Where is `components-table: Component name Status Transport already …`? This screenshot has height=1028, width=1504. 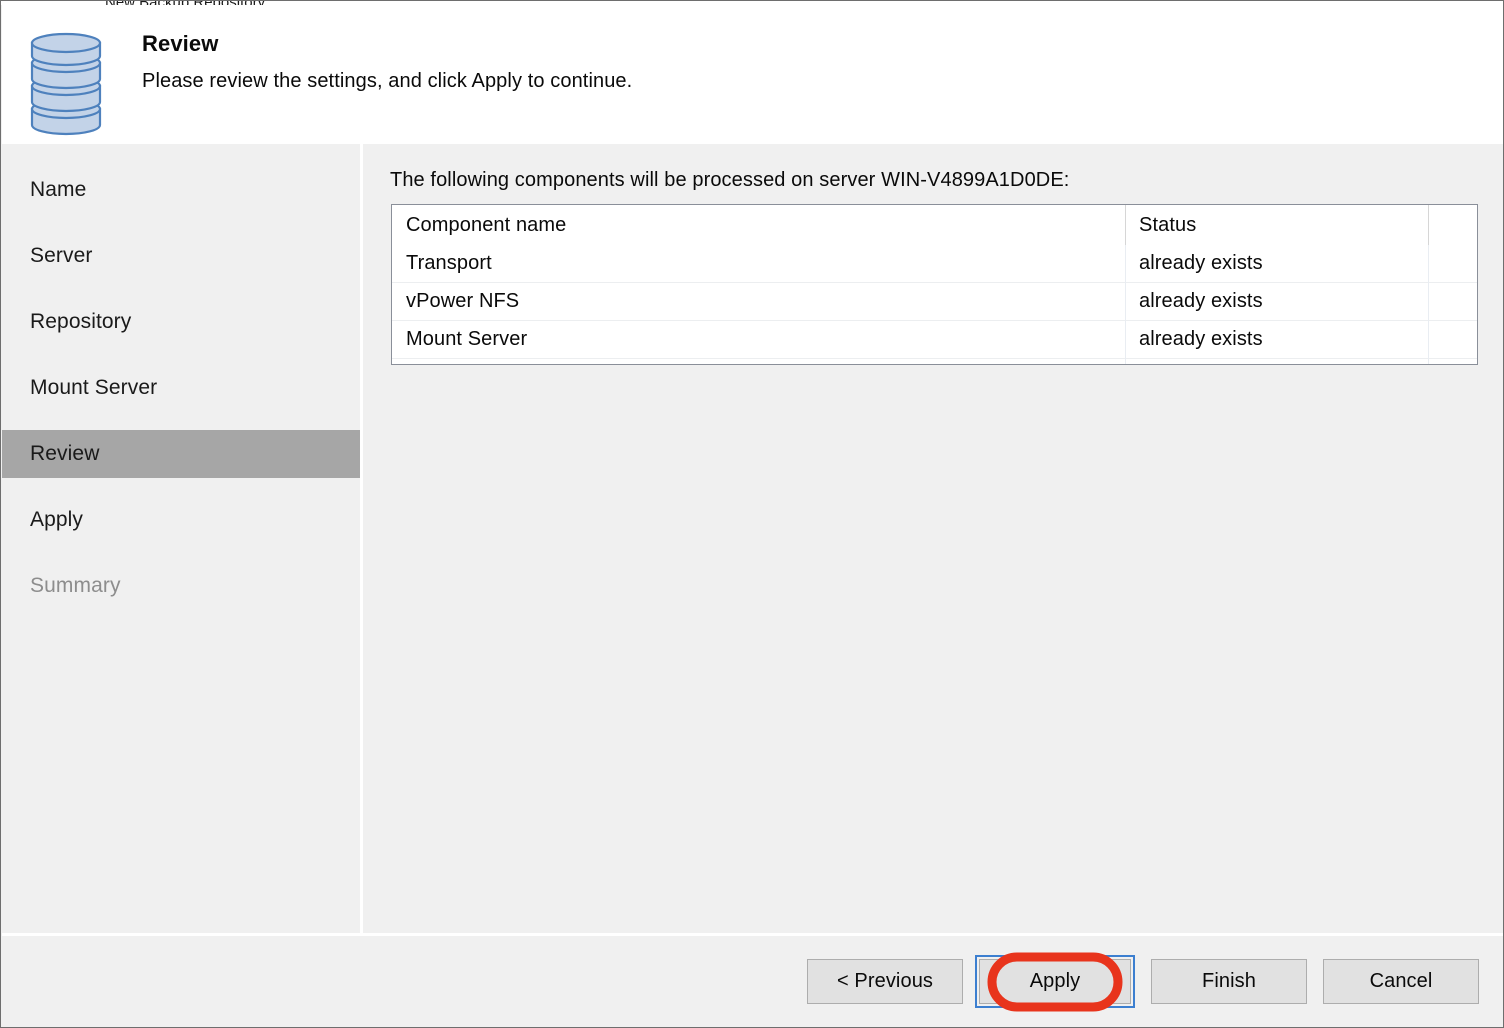
components-table: Component name Status Transport already … is located at coordinates (934, 284).